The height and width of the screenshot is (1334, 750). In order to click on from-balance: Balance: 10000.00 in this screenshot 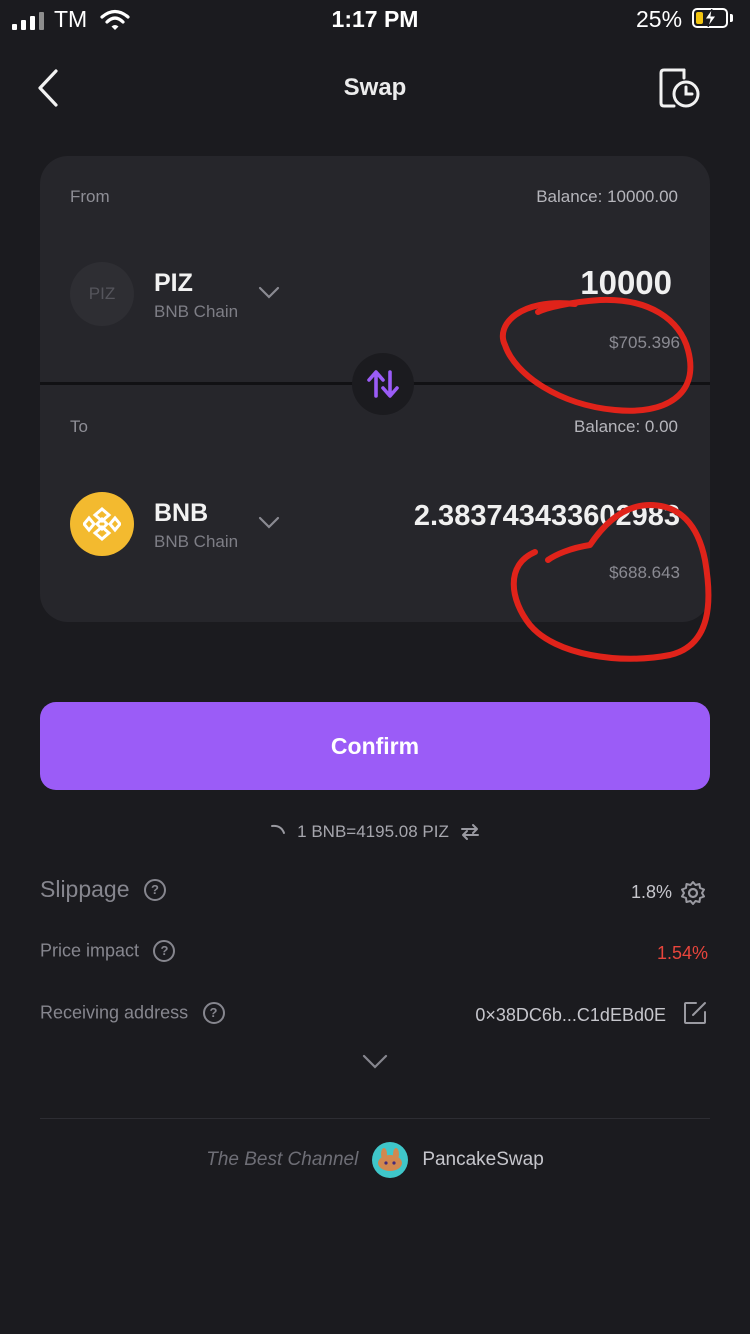, I will do `click(607, 196)`.